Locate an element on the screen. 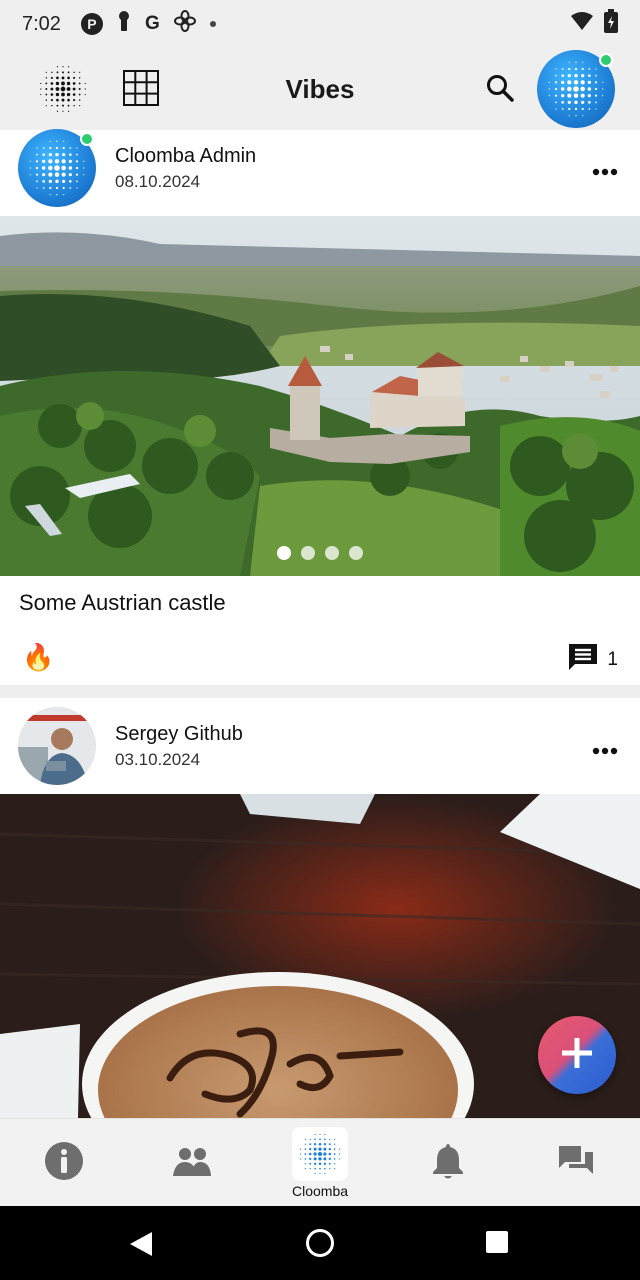  system-navigation-bar is located at coordinates (320, 1243).